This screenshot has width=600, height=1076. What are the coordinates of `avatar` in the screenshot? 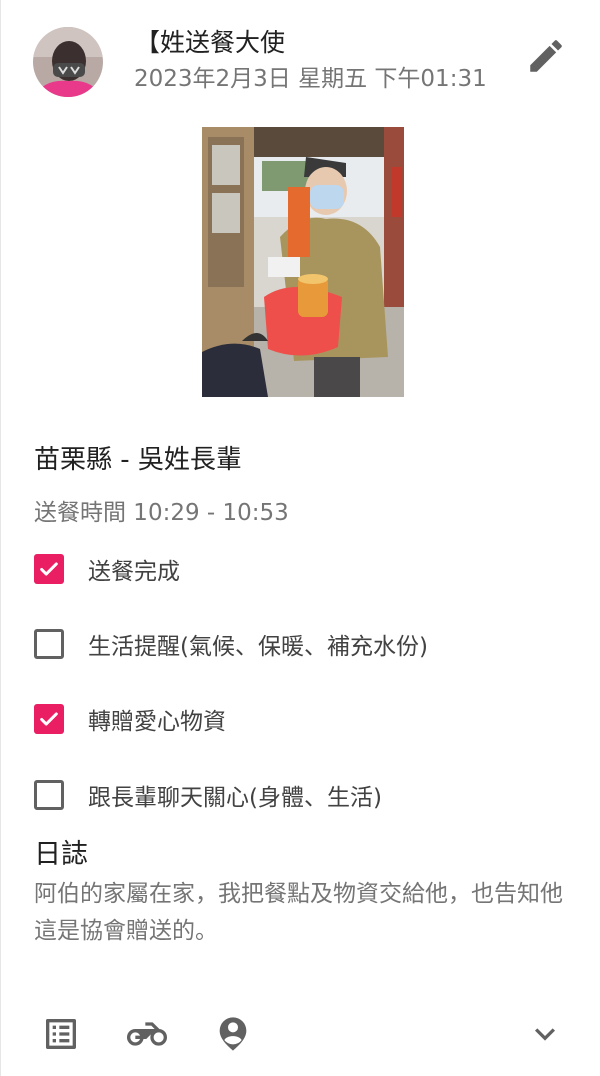 It's located at (68, 62).